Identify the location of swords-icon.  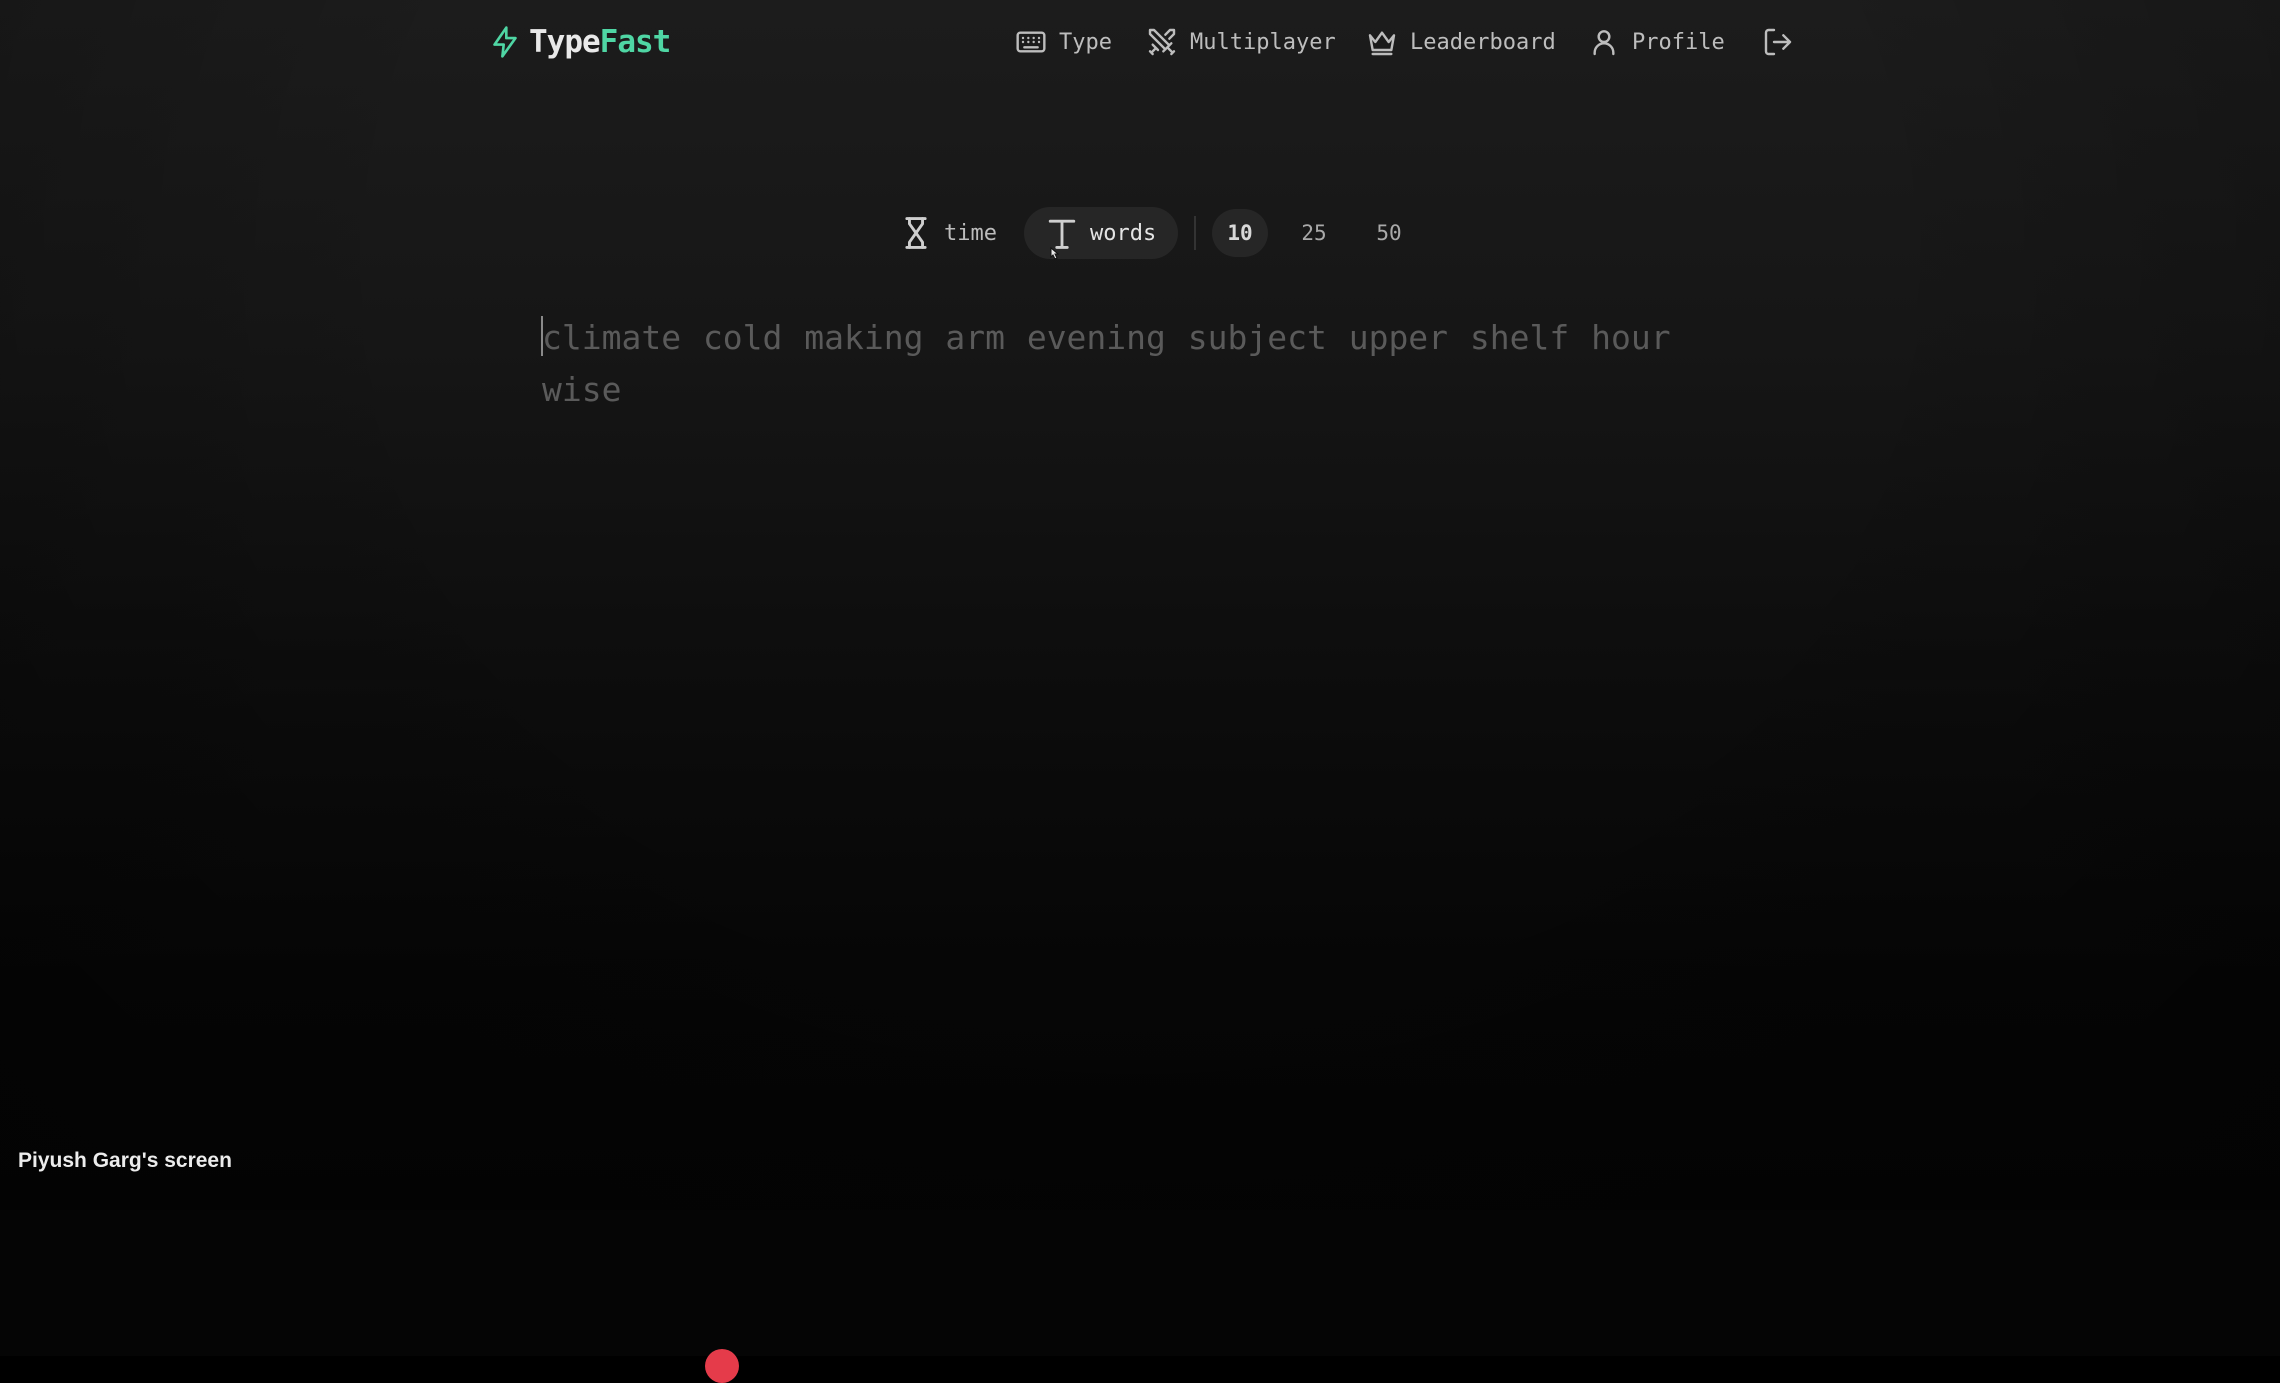
(1162, 42).